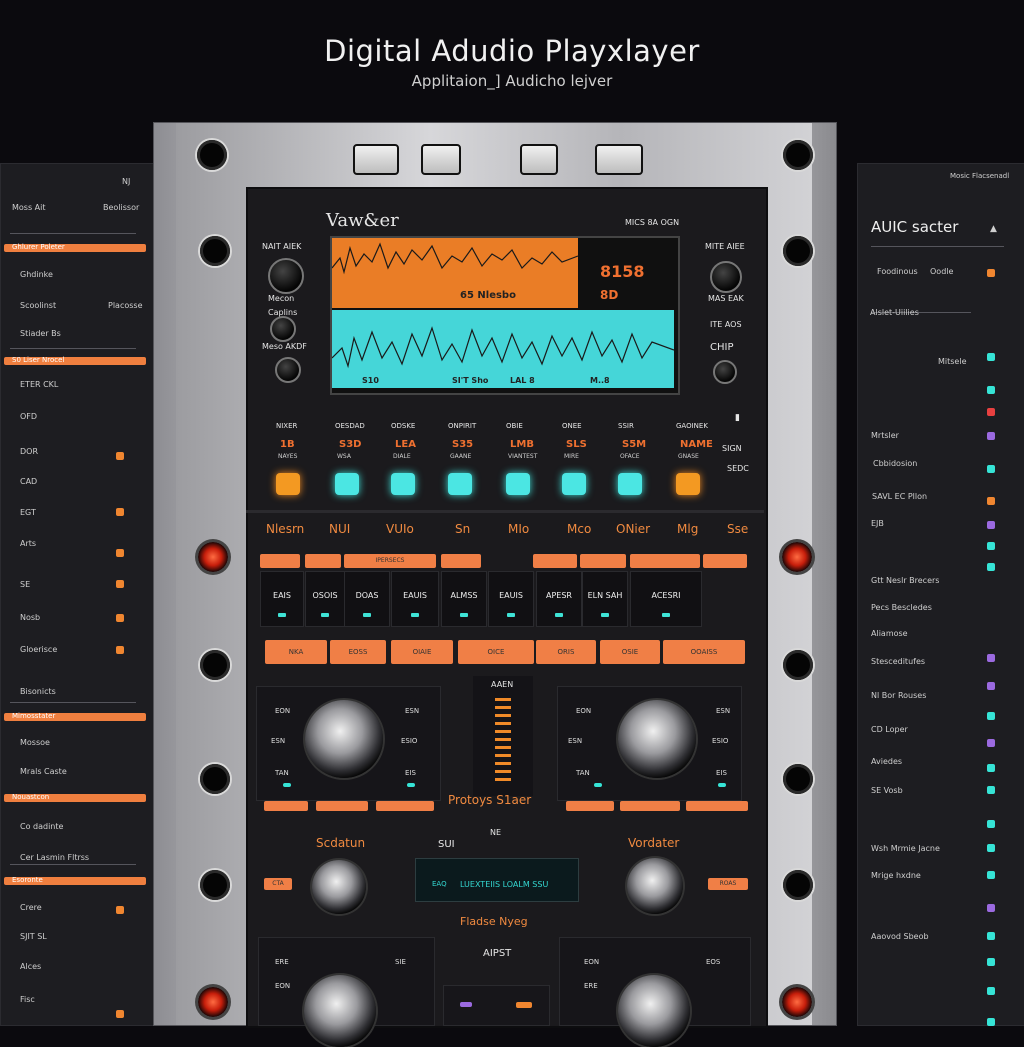  I want to click on right-panel-label: Alslet-Uiilies, so click(894, 312).